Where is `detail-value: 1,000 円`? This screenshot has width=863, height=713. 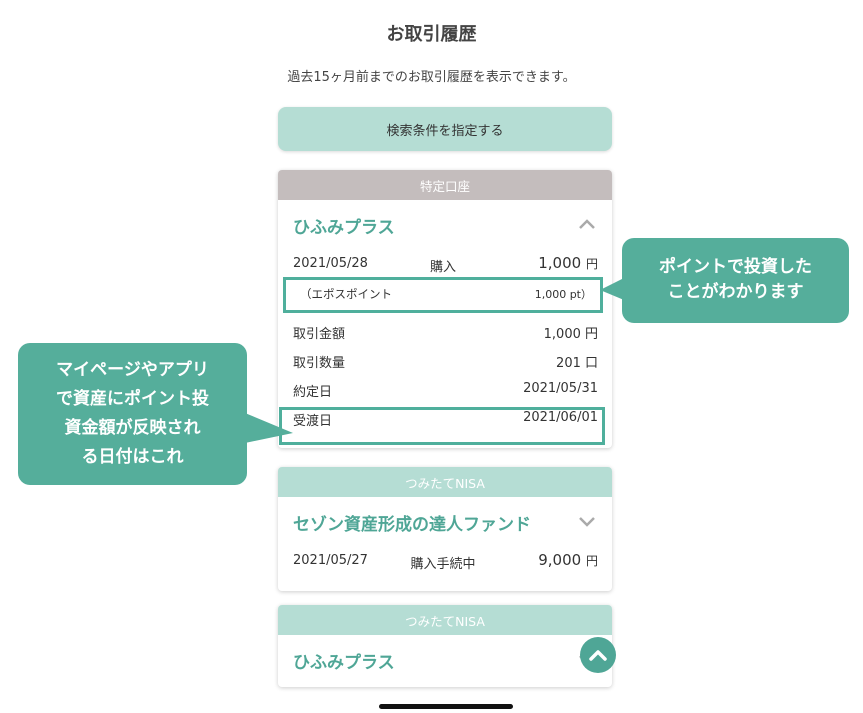
detail-value: 1,000 円 is located at coordinates (570, 334).